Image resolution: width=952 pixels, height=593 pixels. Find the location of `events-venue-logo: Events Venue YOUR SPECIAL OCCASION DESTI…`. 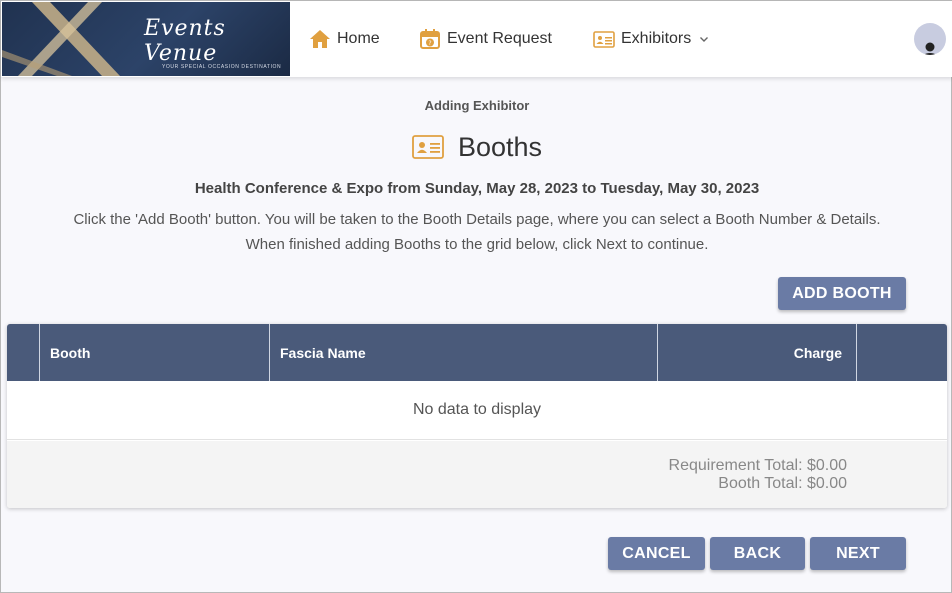

events-venue-logo: Events Venue YOUR SPECIAL OCCASION DESTI… is located at coordinates (146, 39).